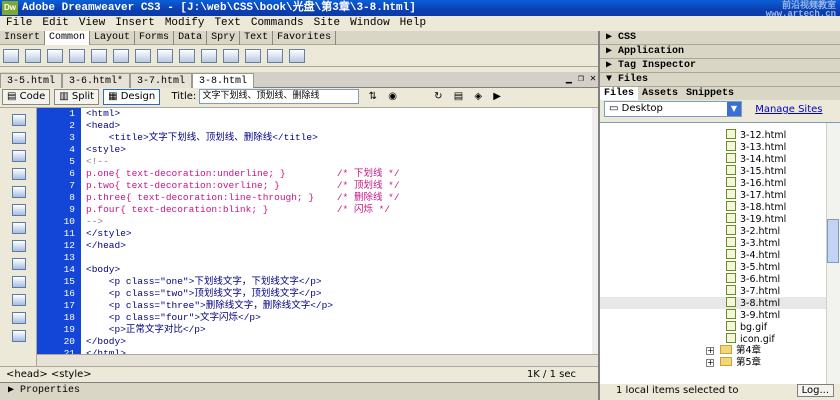  Describe the element at coordinates (720, 351) in the screenshot. I see `folder-item: + 第4章` at that location.